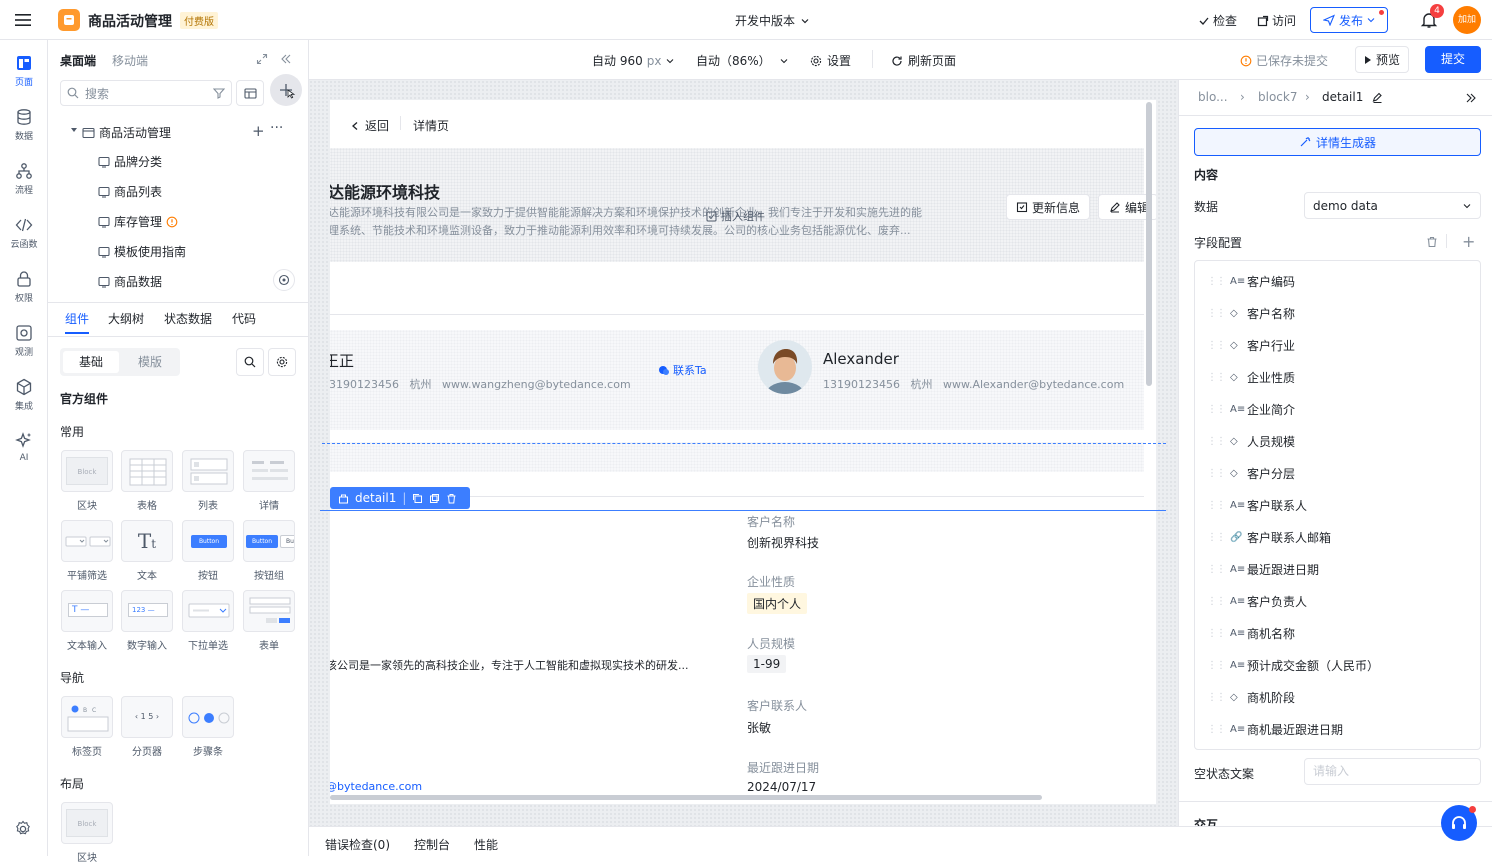  I want to click on tree-item: 商品列表, so click(130, 191).